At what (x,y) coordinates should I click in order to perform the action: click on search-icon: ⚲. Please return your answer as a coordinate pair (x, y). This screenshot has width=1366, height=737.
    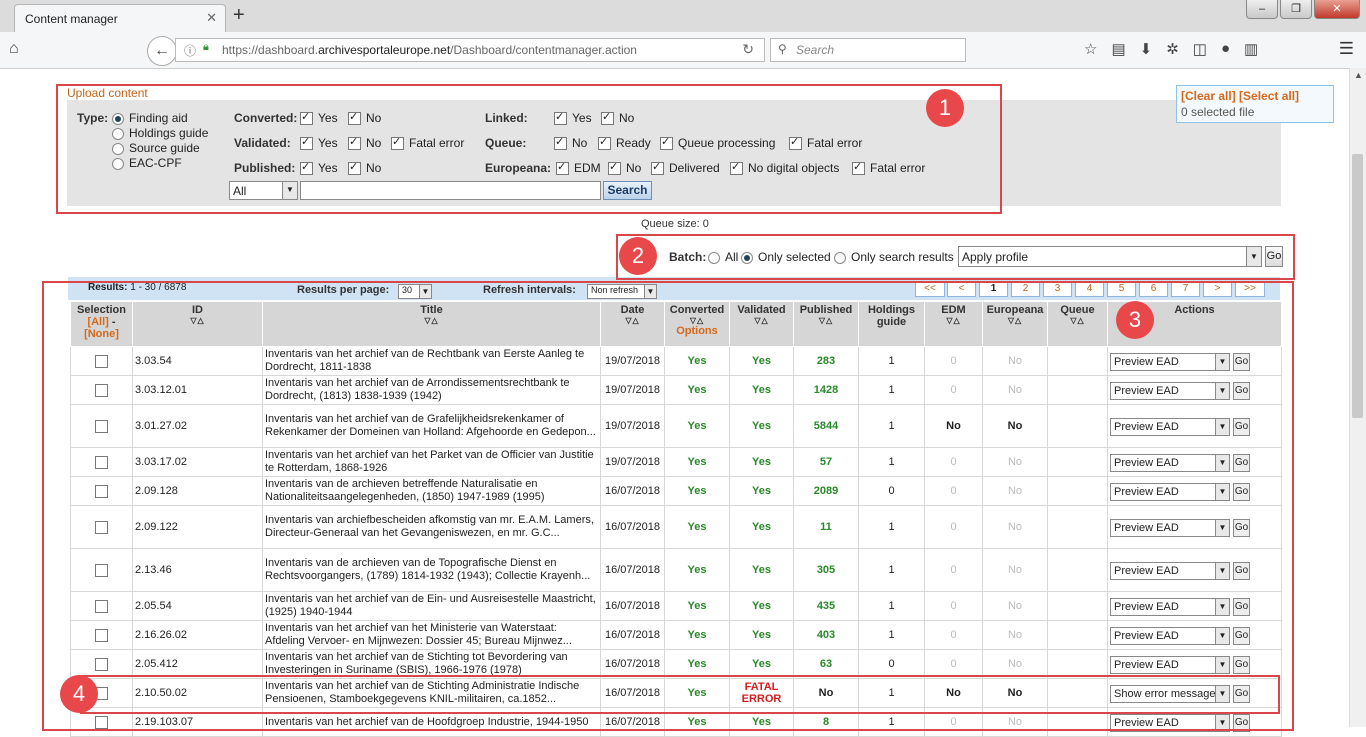
    Looking at the image, I should click on (782, 49).